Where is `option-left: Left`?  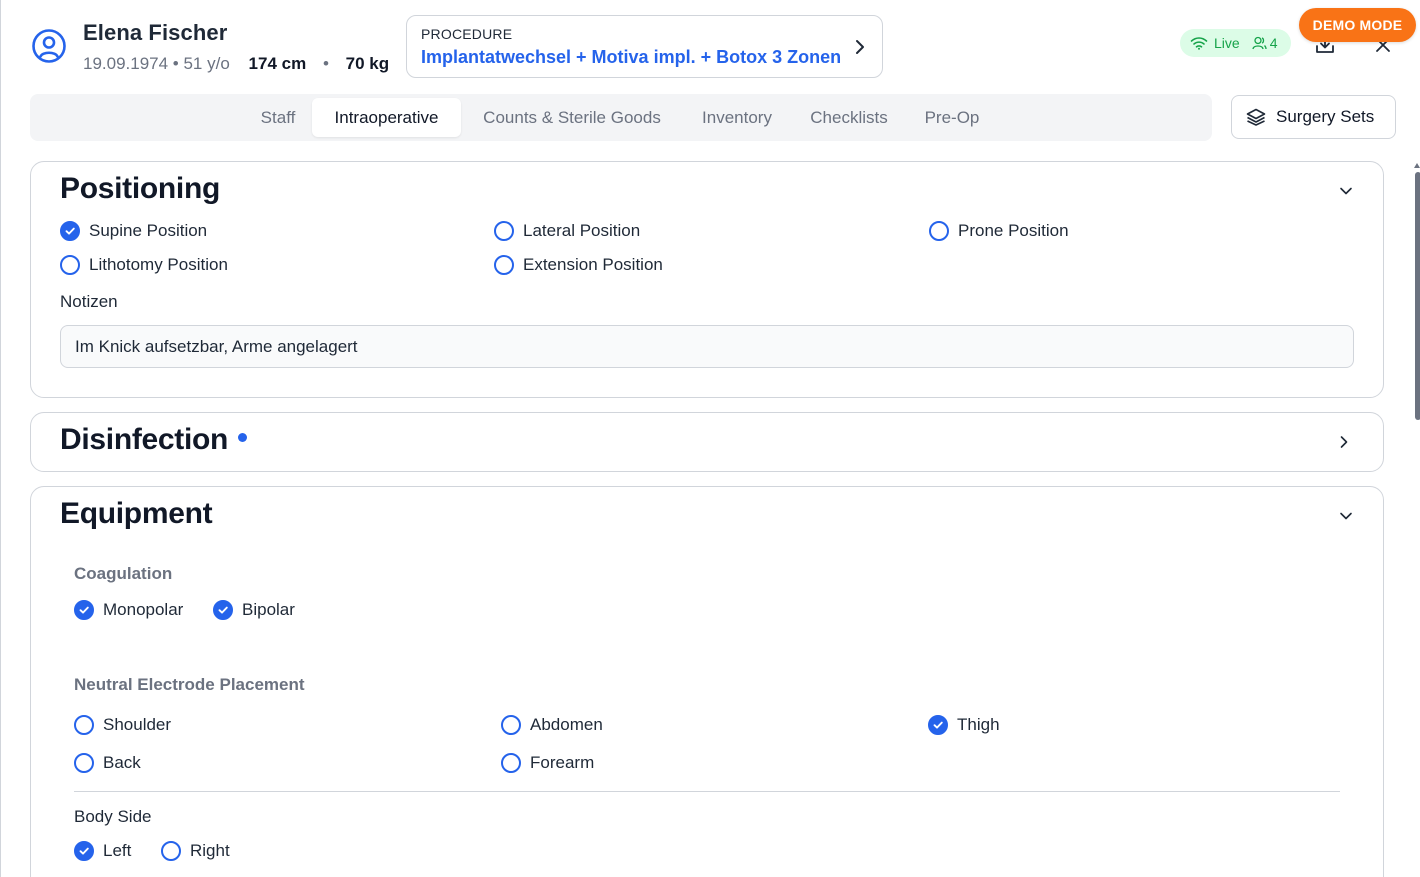 option-left: Left is located at coordinates (102, 851).